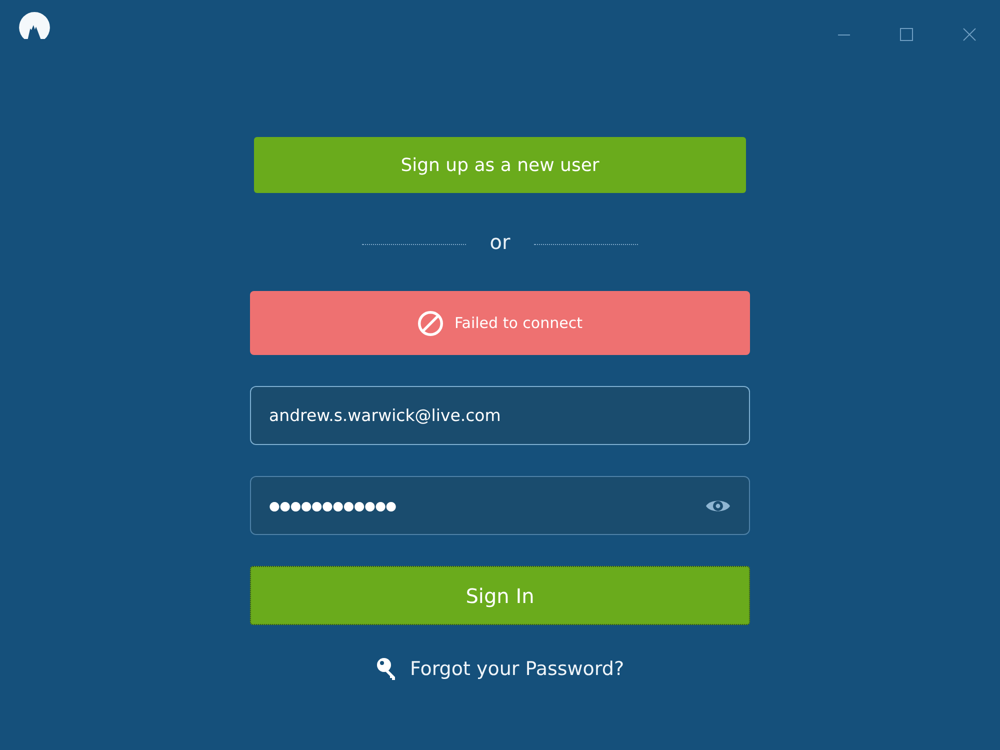 This screenshot has width=1000, height=750. Describe the element at coordinates (969, 34) in the screenshot. I see `close-icon` at that location.